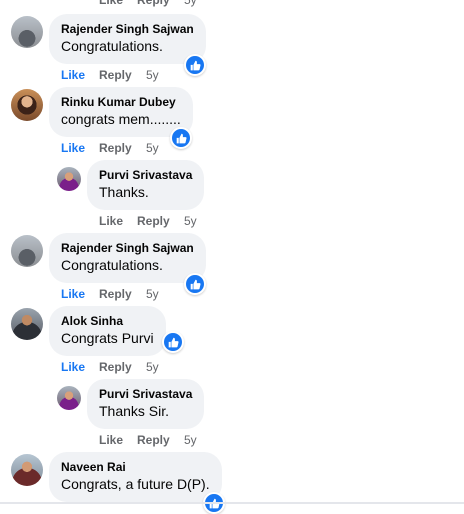 The image size is (464, 514). Describe the element at coordinates (121, 102) in the screenshot. I see `comment-author: Rinku Kumar Dubey` at that location.